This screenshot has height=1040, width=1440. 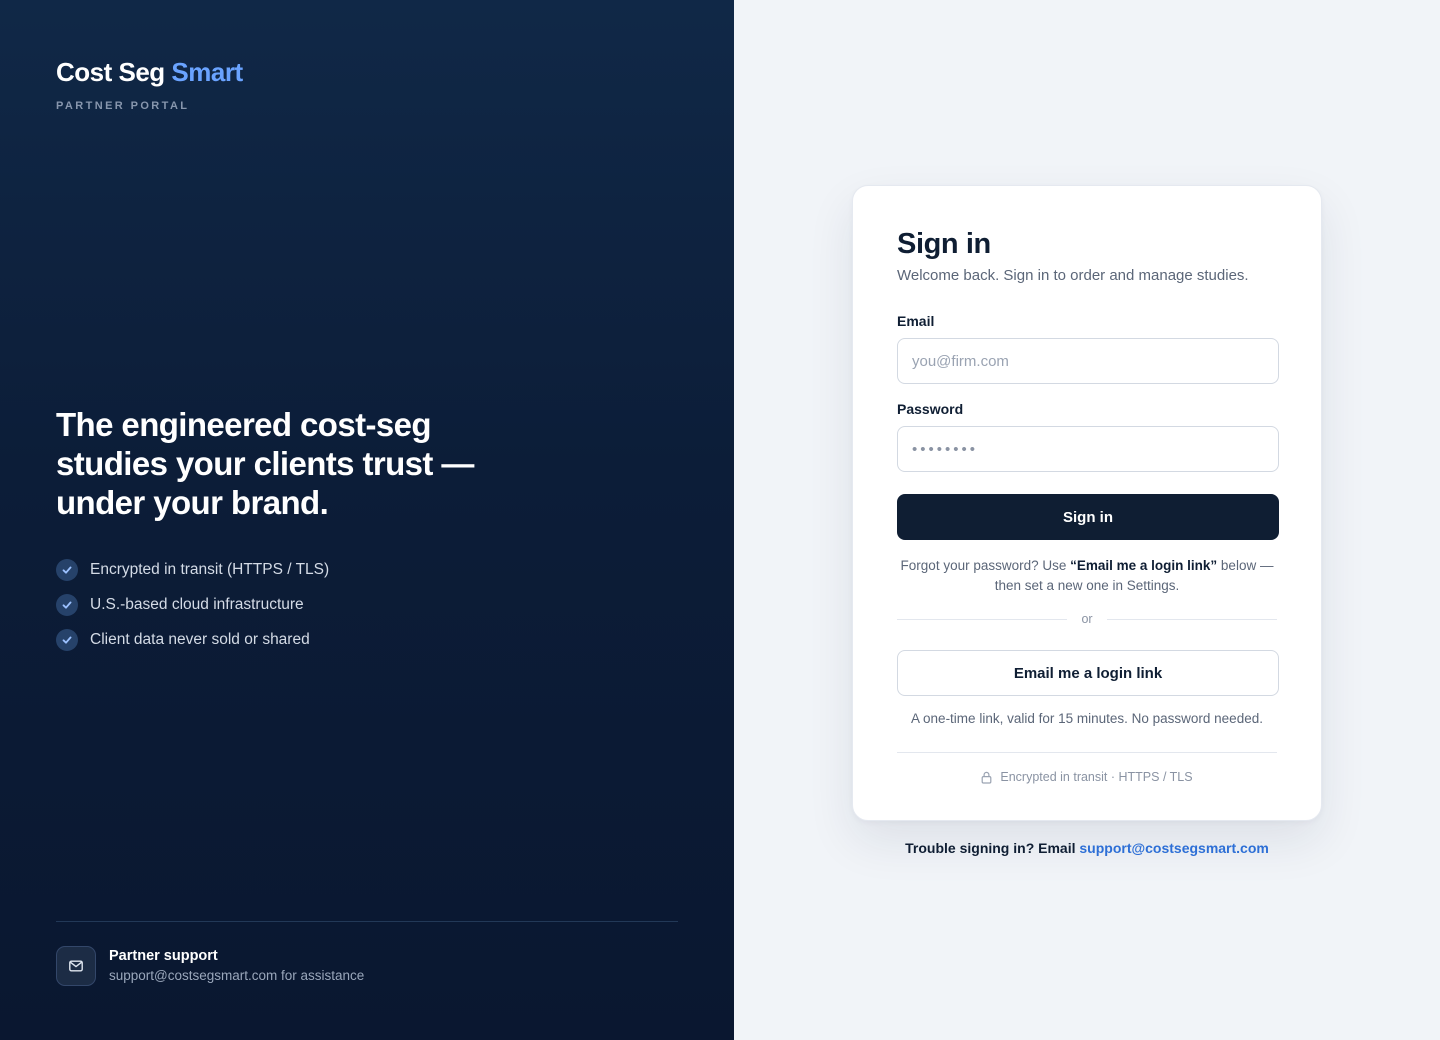 I want to click on email-input, so click(x=1088, y=361).